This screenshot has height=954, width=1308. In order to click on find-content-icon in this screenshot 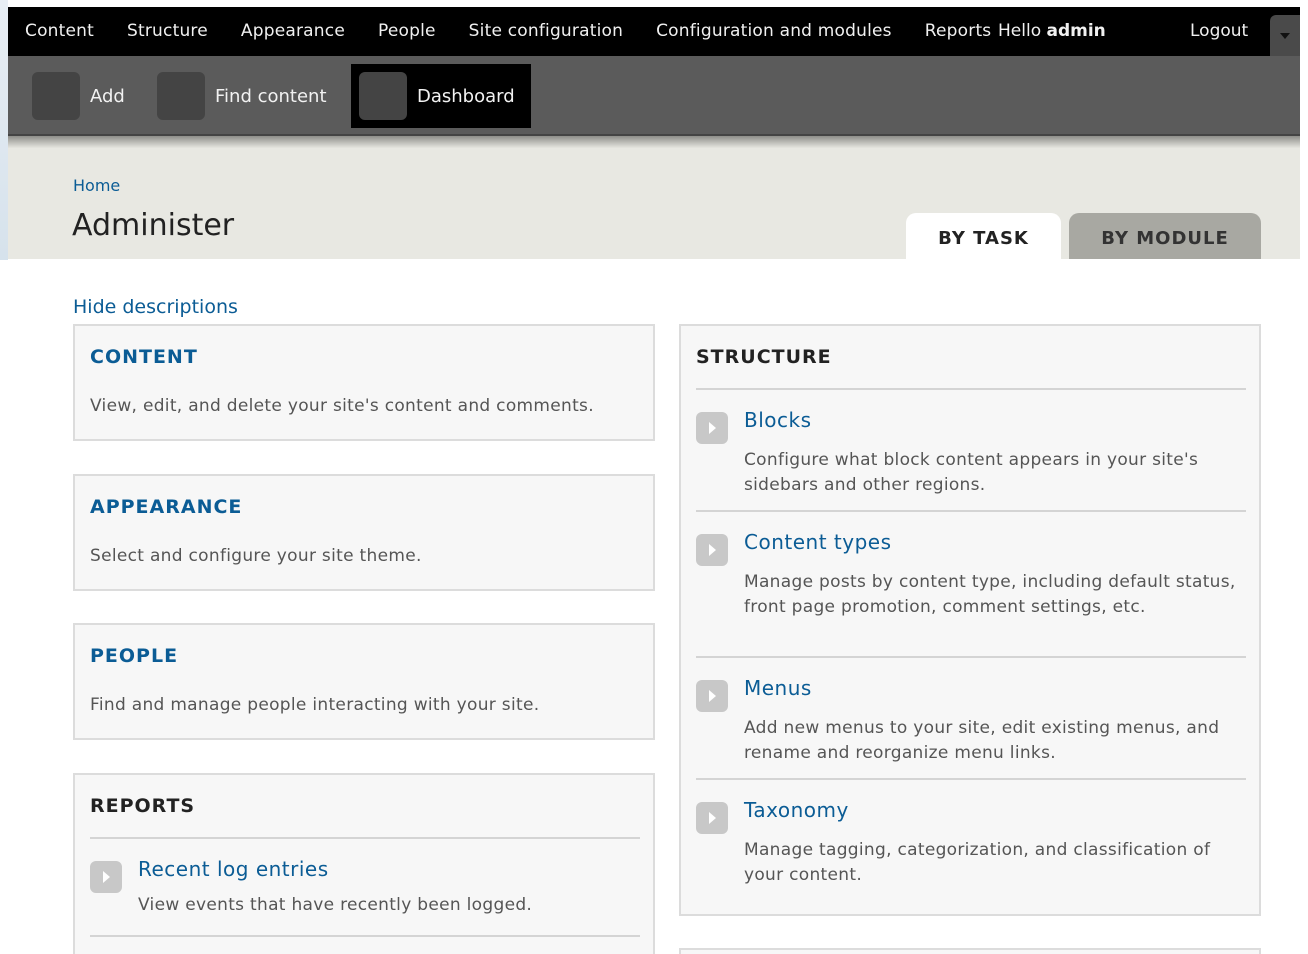, I will do `click(181, 96)`.